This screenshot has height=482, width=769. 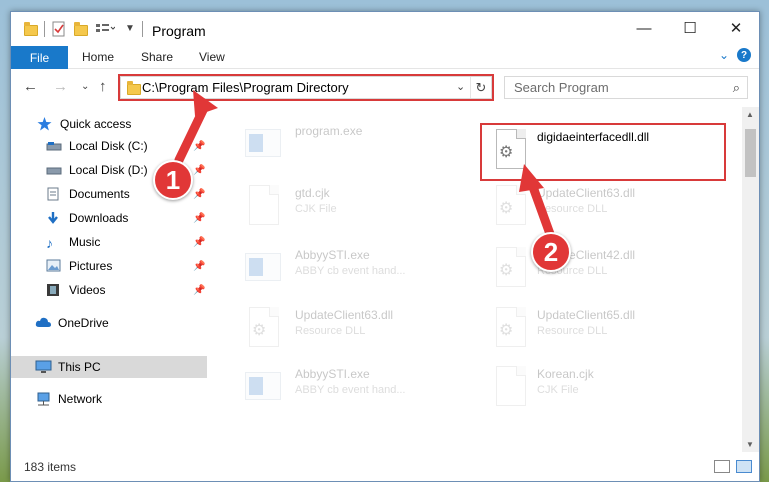 What do you see at coordinates (551, 252) in the screenshot?
I see `step-2-badge: 2` at bounding box center [551, 252].